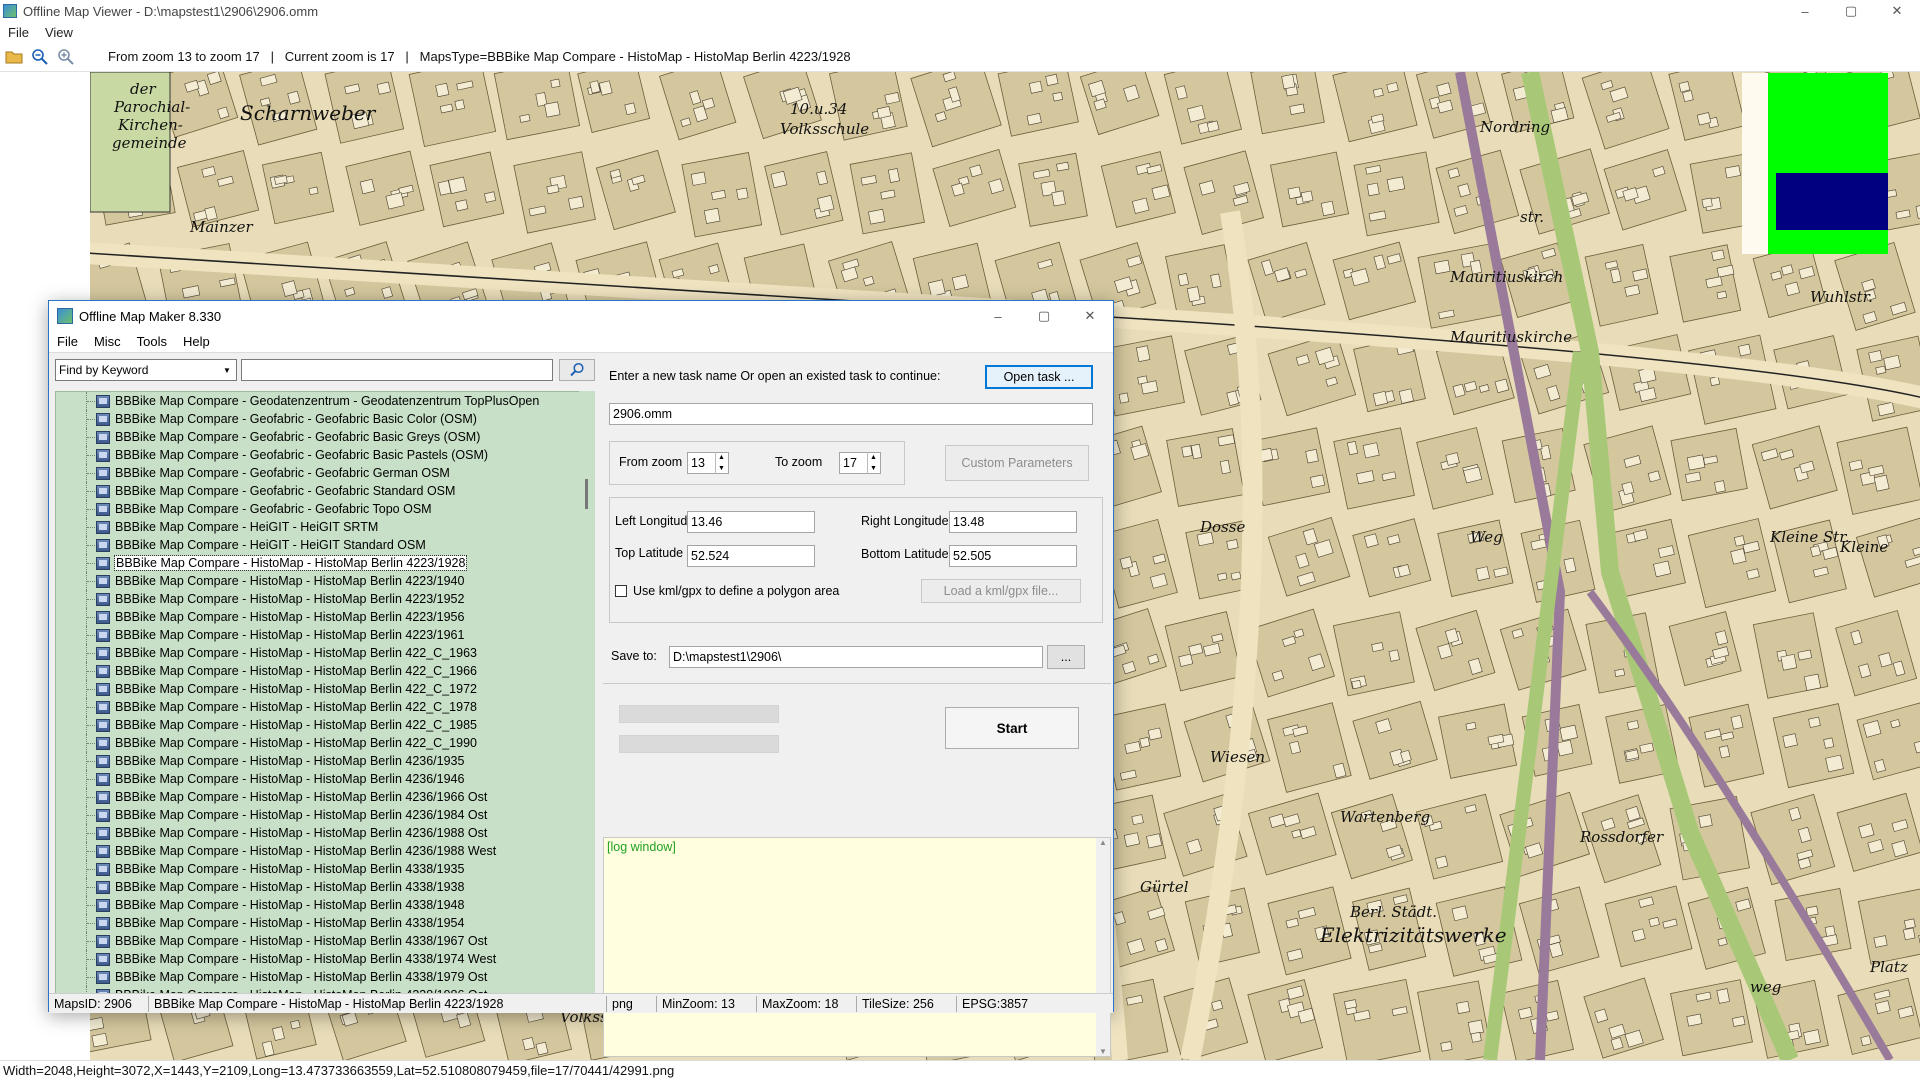 The width and height of the screenshot is (1920, 1080). Describe the element at coordinates (14, 57) in the screenshot. I see `open-folder-icon` at that location.